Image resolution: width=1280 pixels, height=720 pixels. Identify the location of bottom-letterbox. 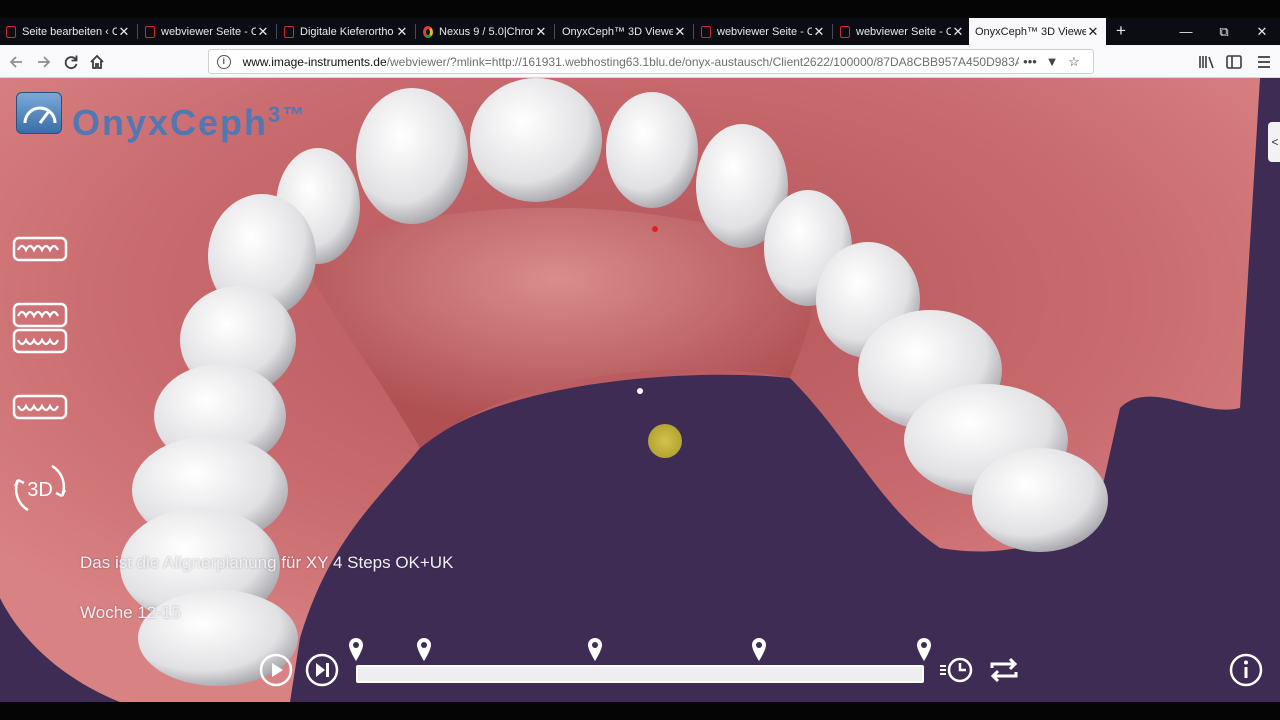
(640, 711).